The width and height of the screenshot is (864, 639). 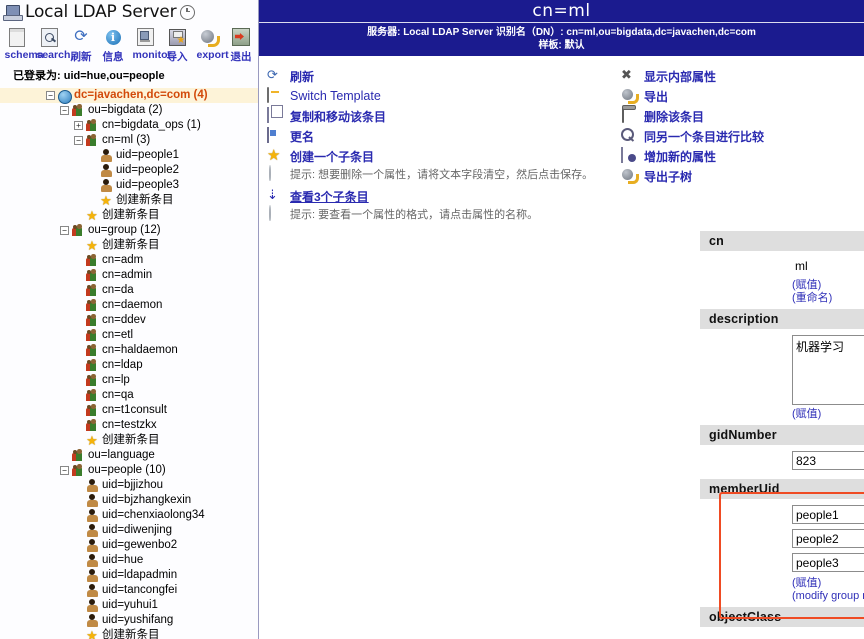 I want to click on action-link-SwitchTemplate: Switch Template, so click(x=439, y=96).